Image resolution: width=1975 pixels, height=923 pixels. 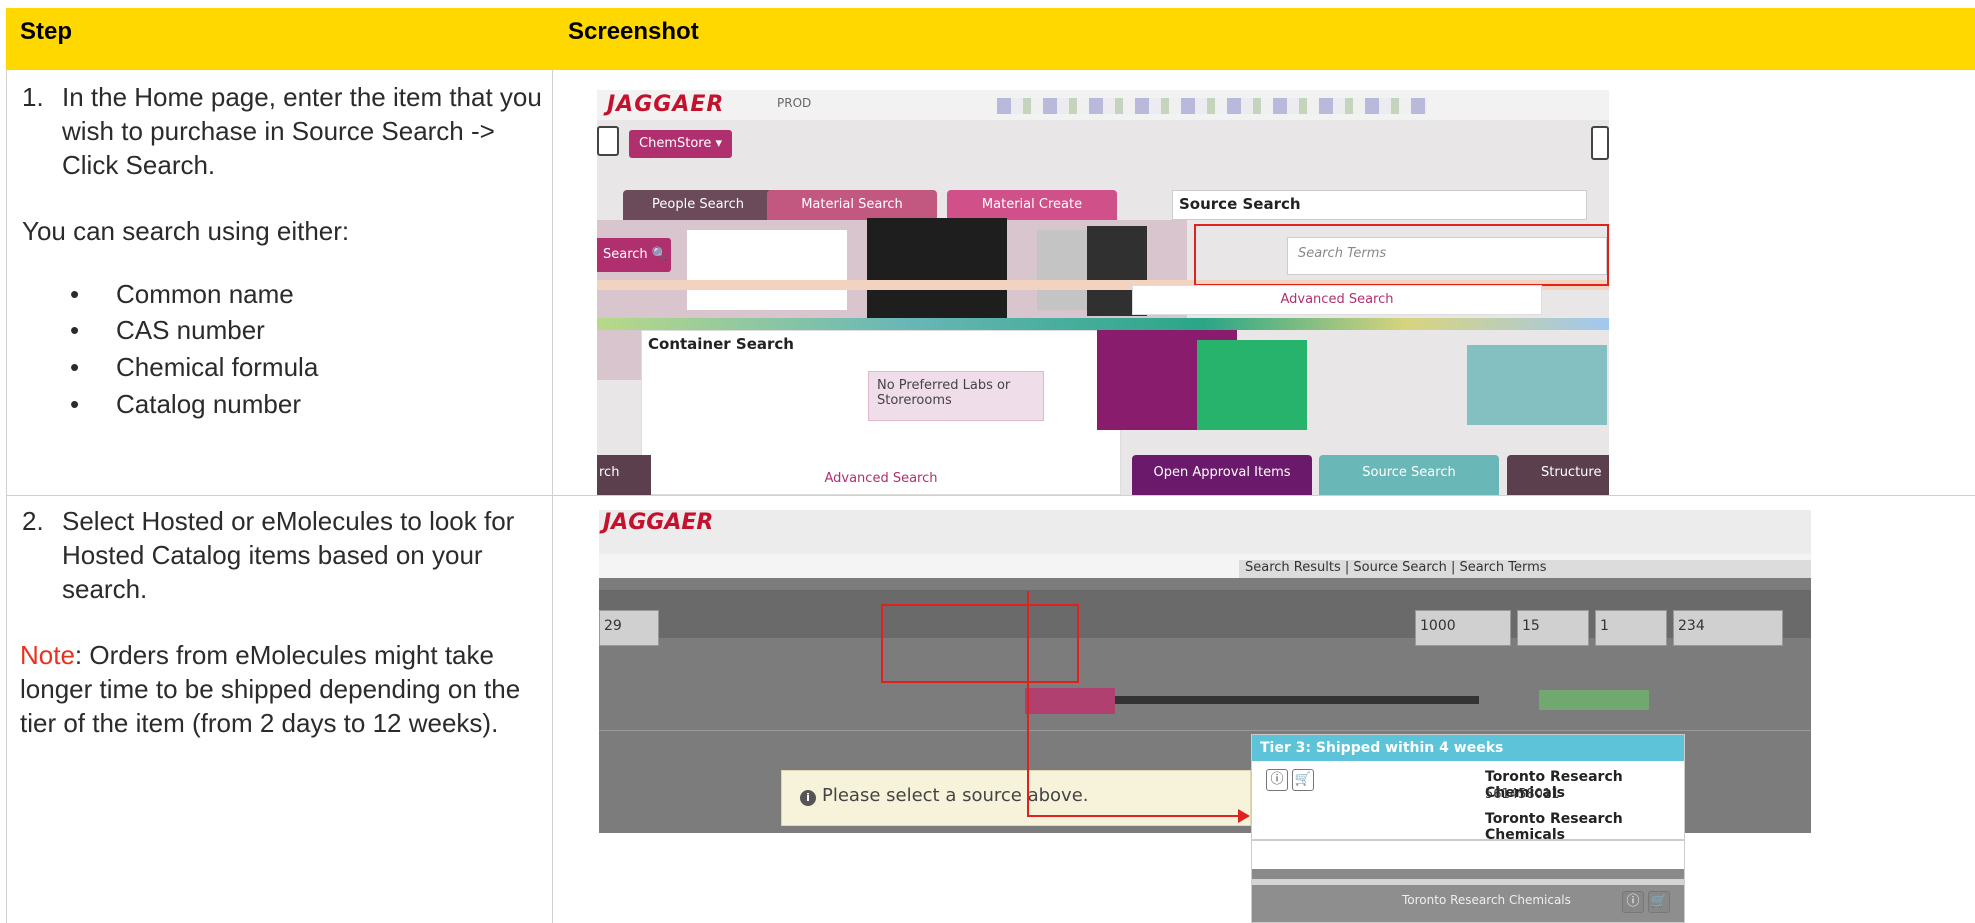 What do you see at coordinates (46, 31) in the screenshot?
I see `step-column-header: Step` at bounding box center [46, 31].